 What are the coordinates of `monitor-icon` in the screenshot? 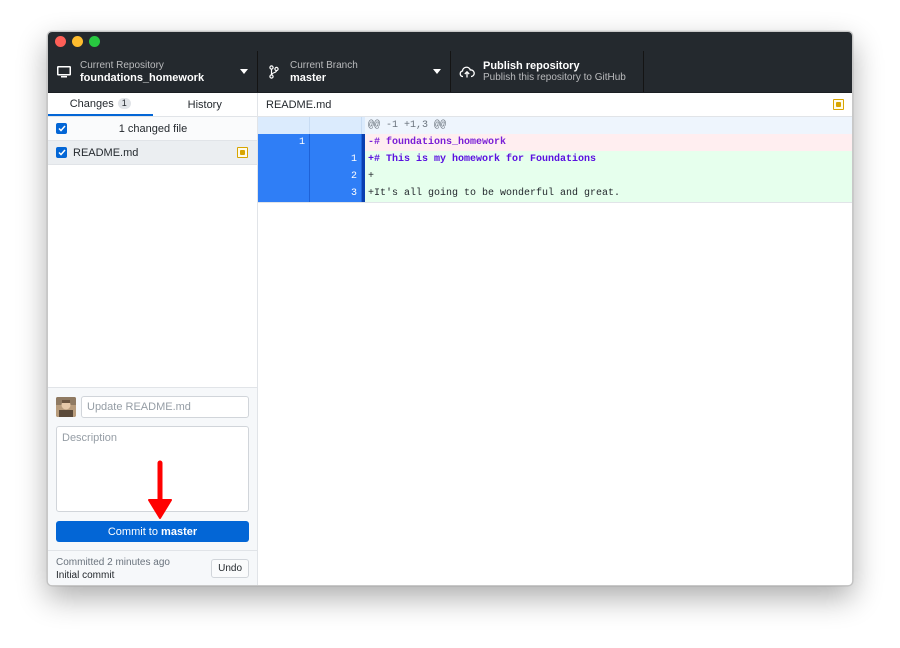 It's located at (64, 72).